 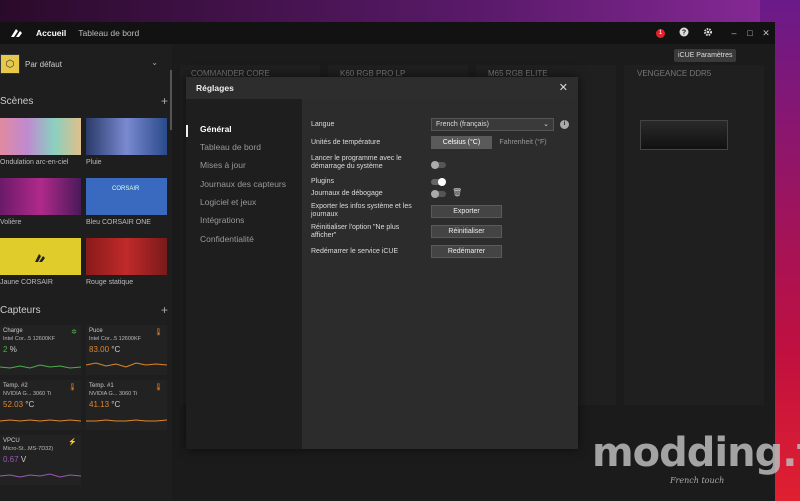 I want to click on help-icon: ?, so click(x=684, y=33).